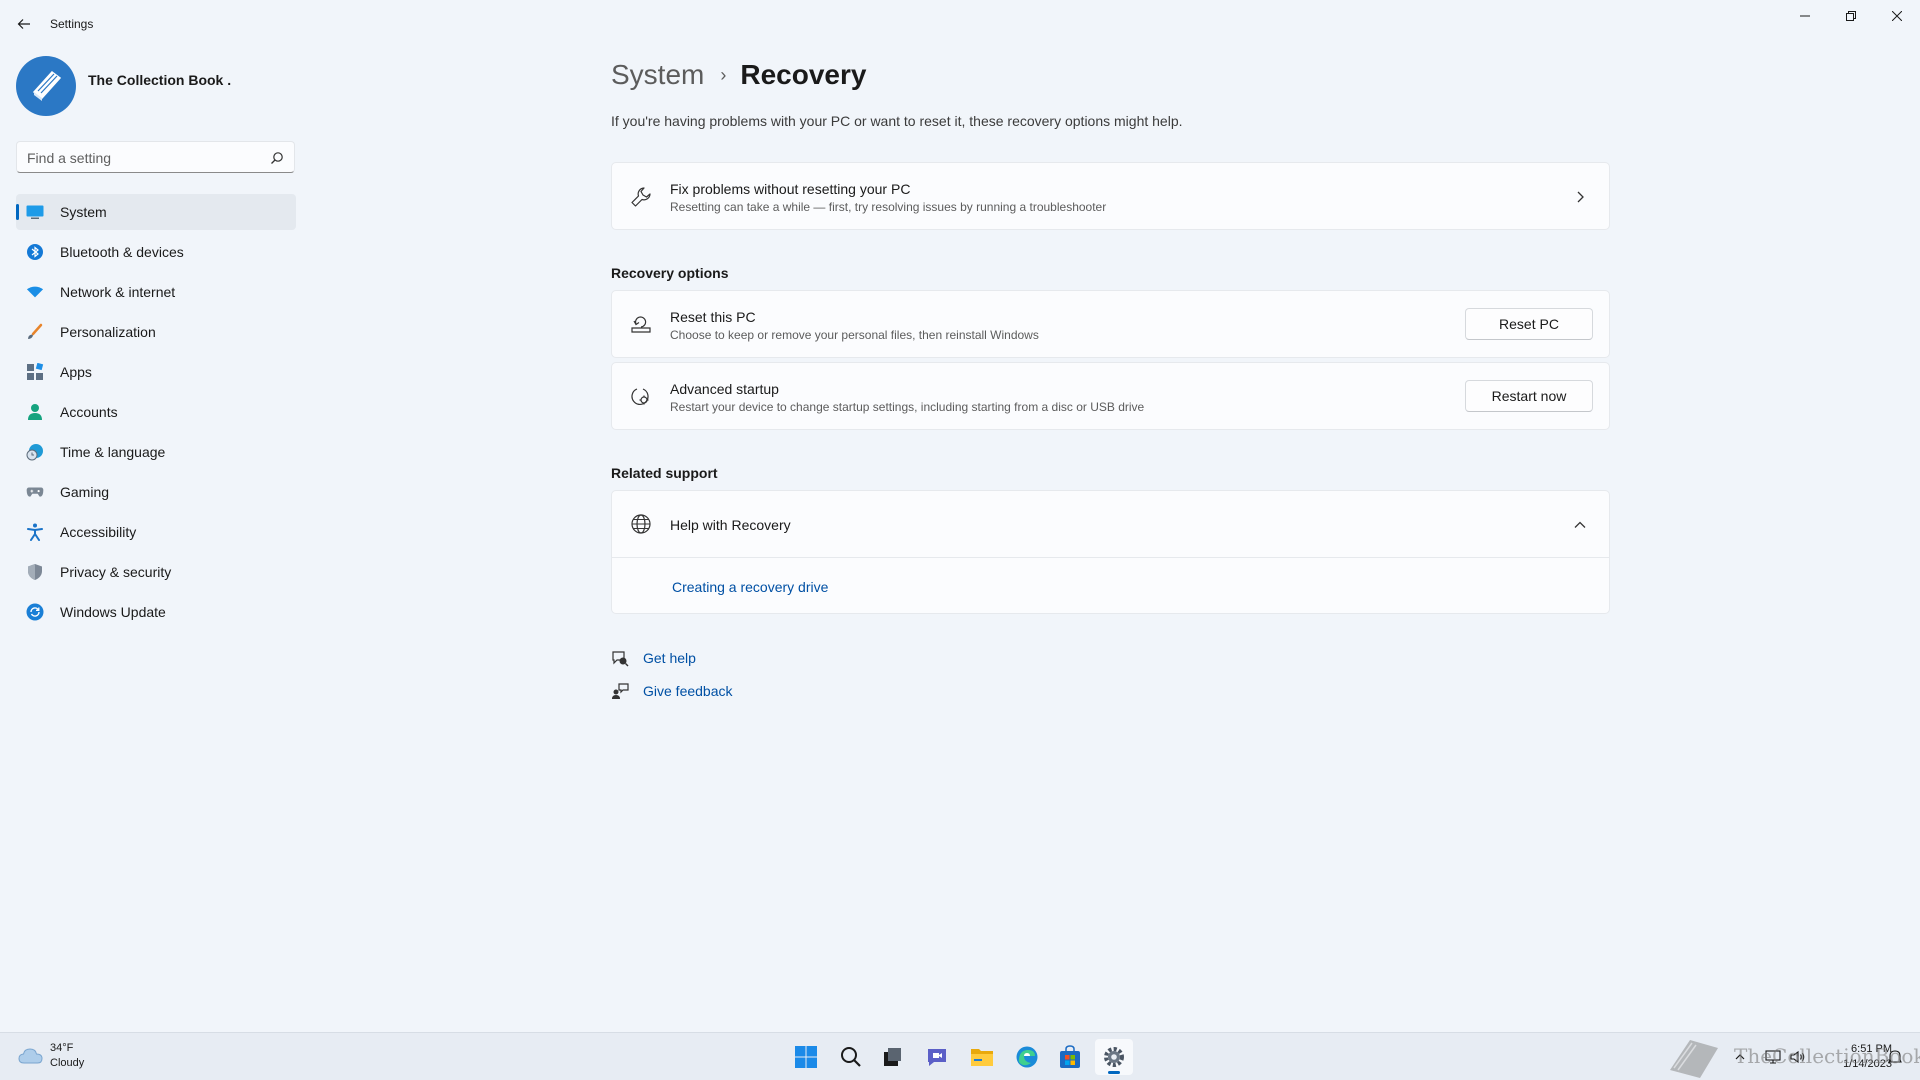  What do you see at coordinates (116, 572) in the screenshot?
I see `sidebar-item-label: Privacy & security` at bounding box center [116, 572].